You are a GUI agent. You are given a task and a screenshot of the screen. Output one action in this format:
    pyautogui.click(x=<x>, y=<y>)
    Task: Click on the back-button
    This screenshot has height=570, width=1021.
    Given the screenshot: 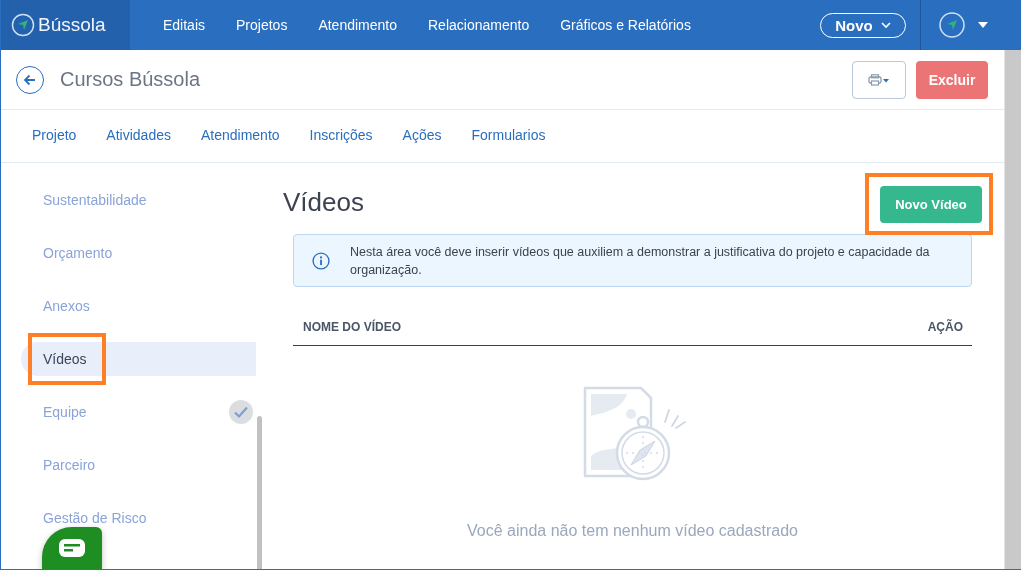 What is the action you would take?
    pyautogui.click(x=30, y=79)
    